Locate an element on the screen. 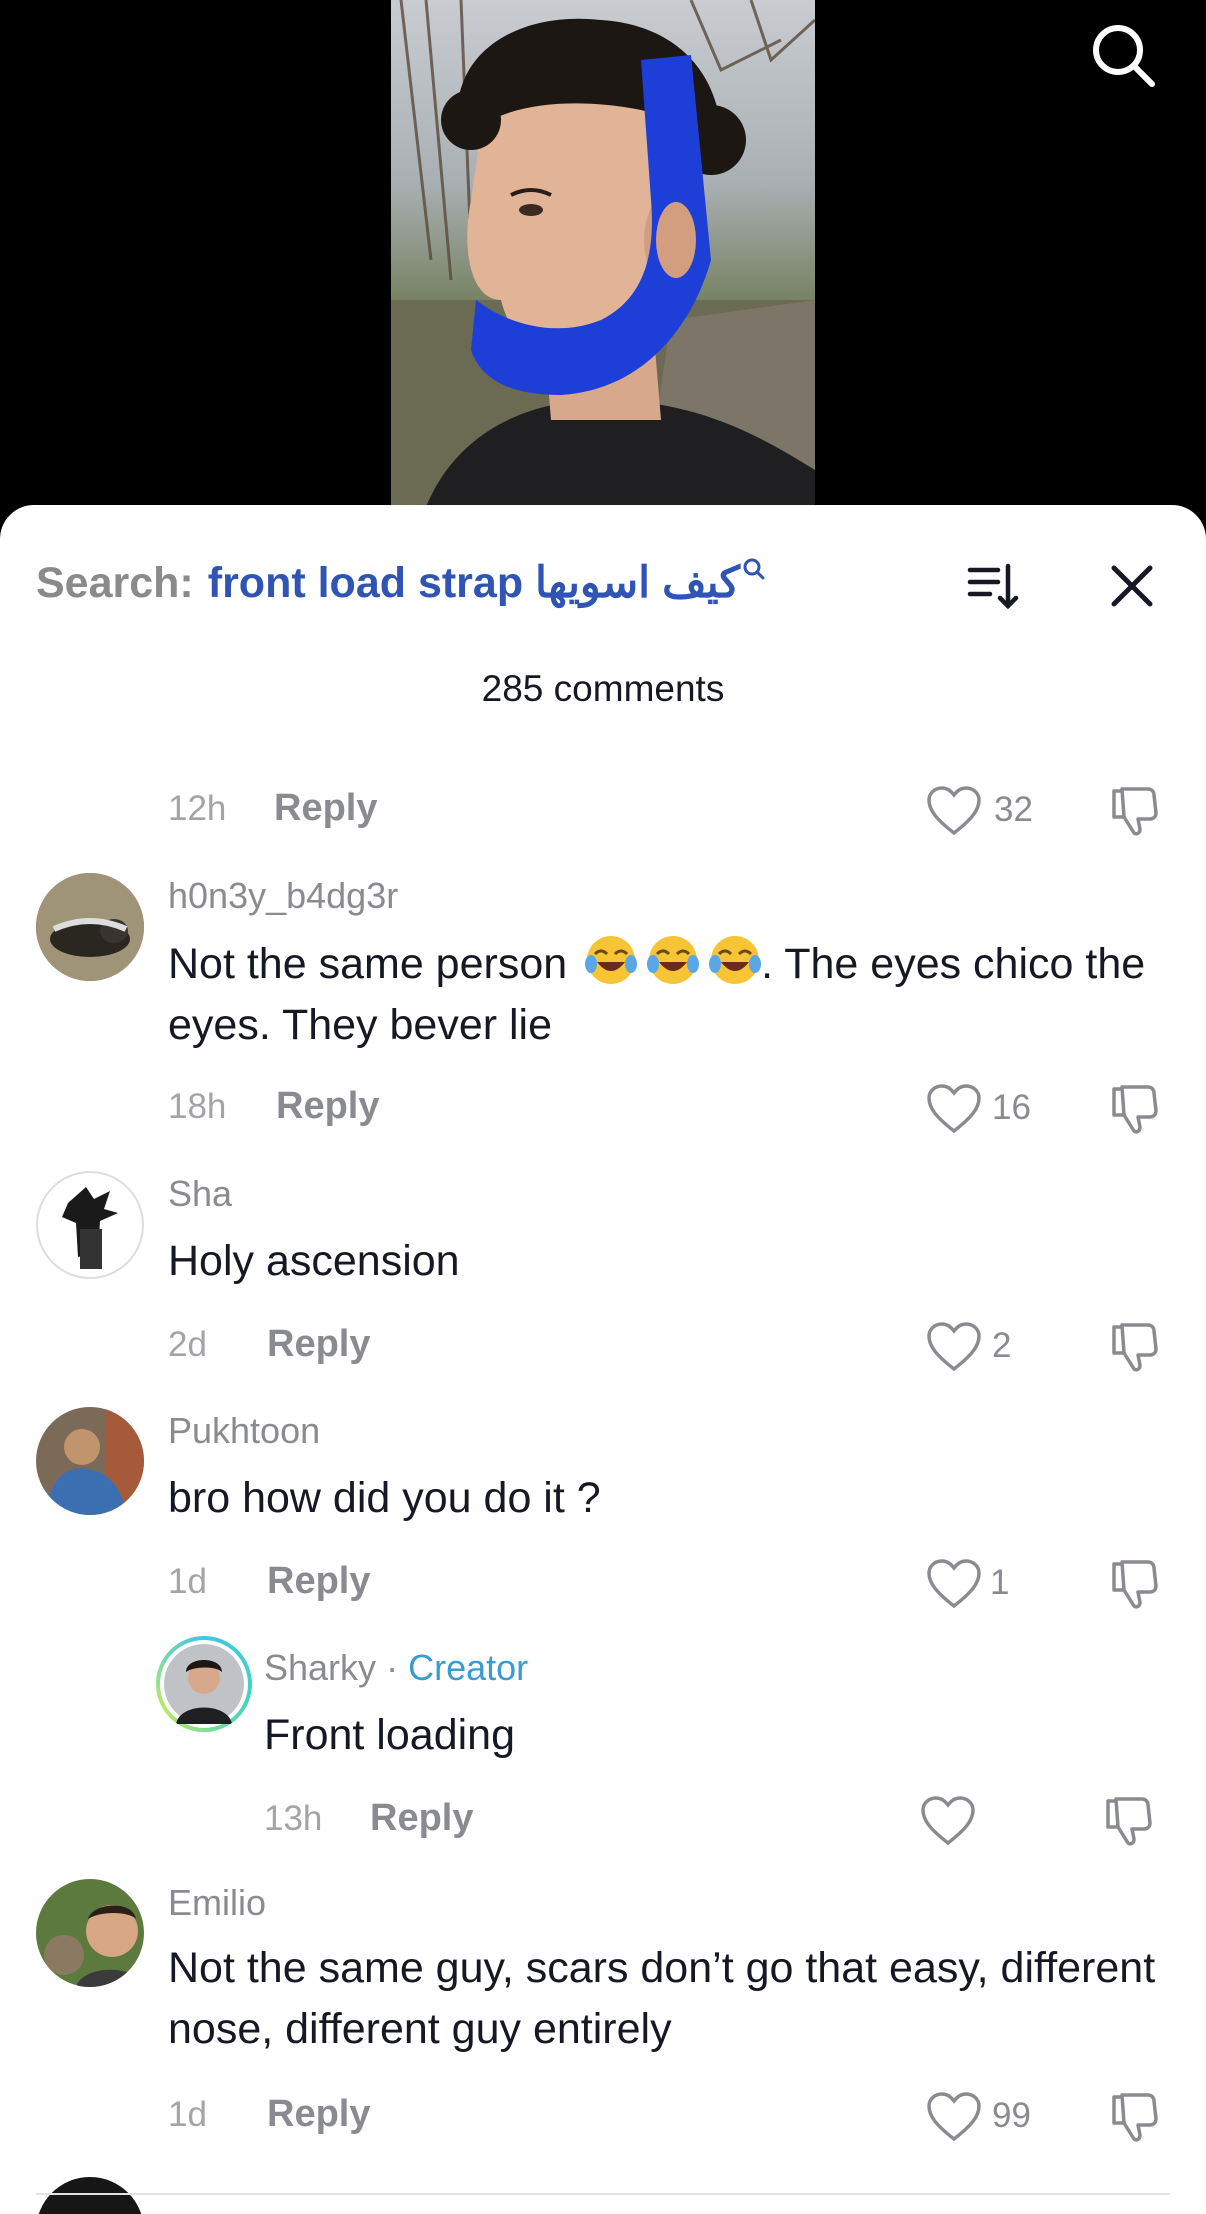 The image size is (1206, 2214). comment-username: h0n3y_b4dg3r is located at coordinates (283, 896).